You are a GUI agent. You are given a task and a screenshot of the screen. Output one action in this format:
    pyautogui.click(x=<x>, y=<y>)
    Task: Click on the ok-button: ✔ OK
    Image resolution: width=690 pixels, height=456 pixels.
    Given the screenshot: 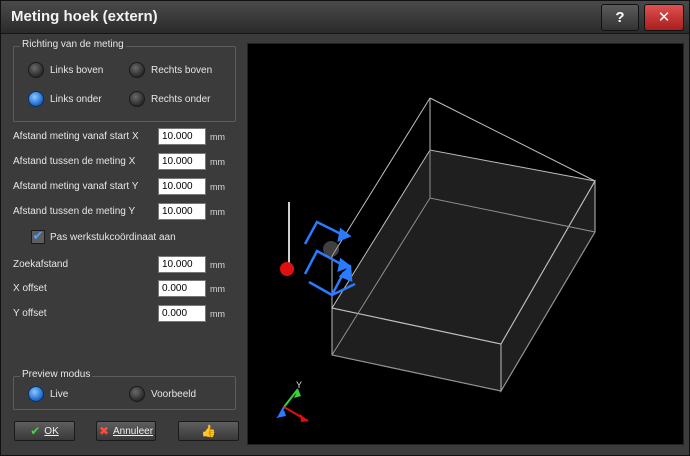 What is the action you would take?
    pyautogui.click(x=44, y=431)
    